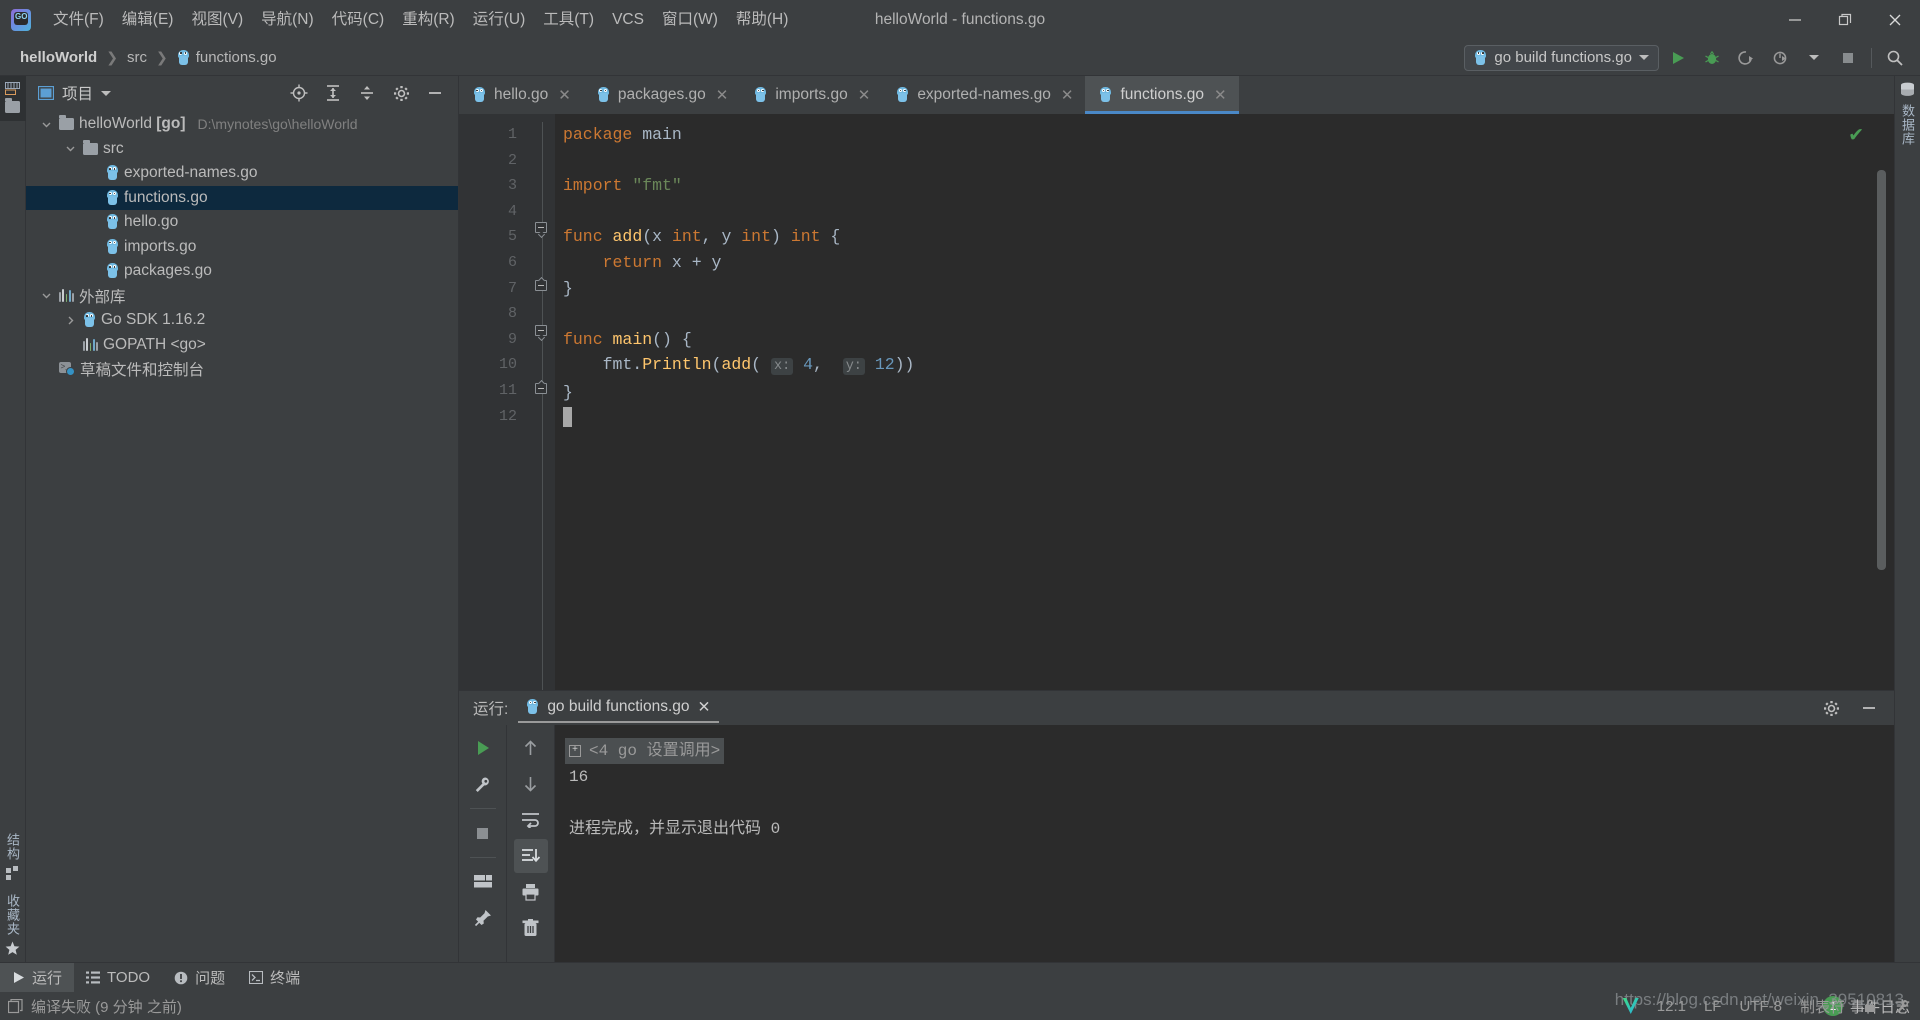  I want to click on line-number: 1, so click(512, 134).